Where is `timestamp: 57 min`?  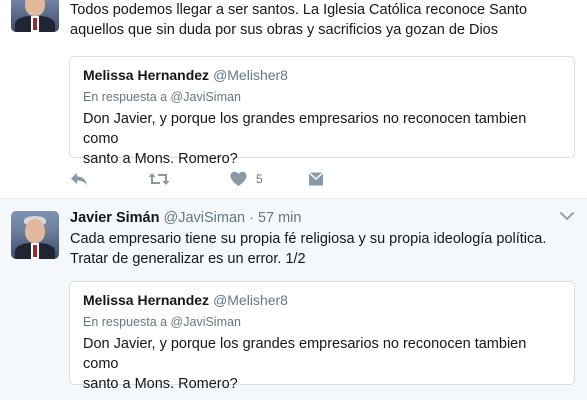
timestamp: 57 min is located at coordinates (280, 218).